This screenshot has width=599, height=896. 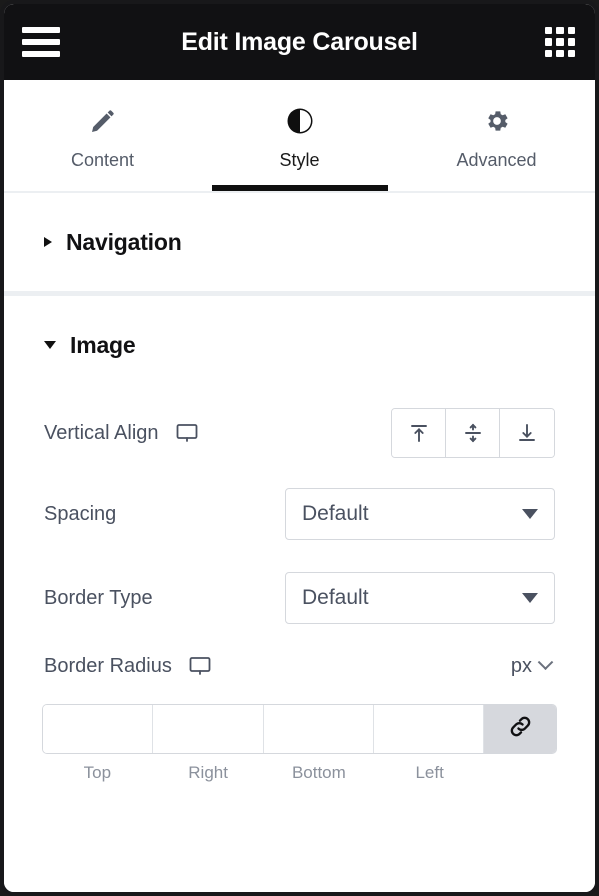 I want to click on vertical-align-field, so click(x=473, y=433).